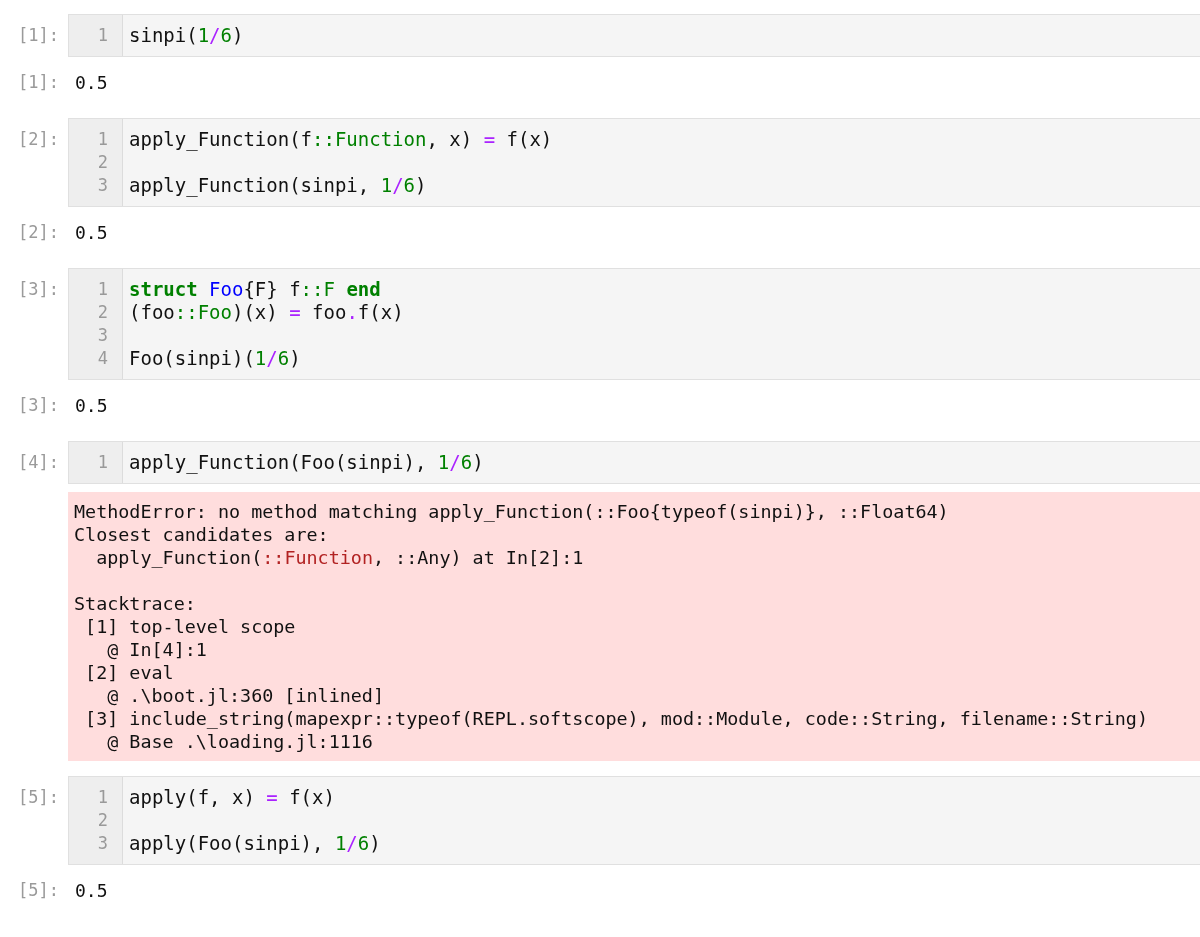 The width and height of the screenshot is (1200, 937). Describe the element at coordinates (157, 649) in the screenshot. I see `error-line: @ In[4]:1` at that location.